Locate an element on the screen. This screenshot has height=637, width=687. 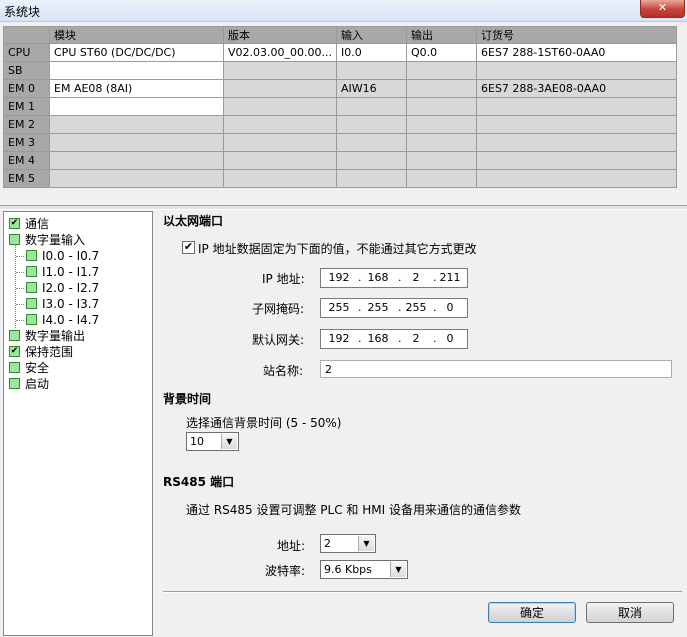
version-cell is located at coordinates (280, 124).